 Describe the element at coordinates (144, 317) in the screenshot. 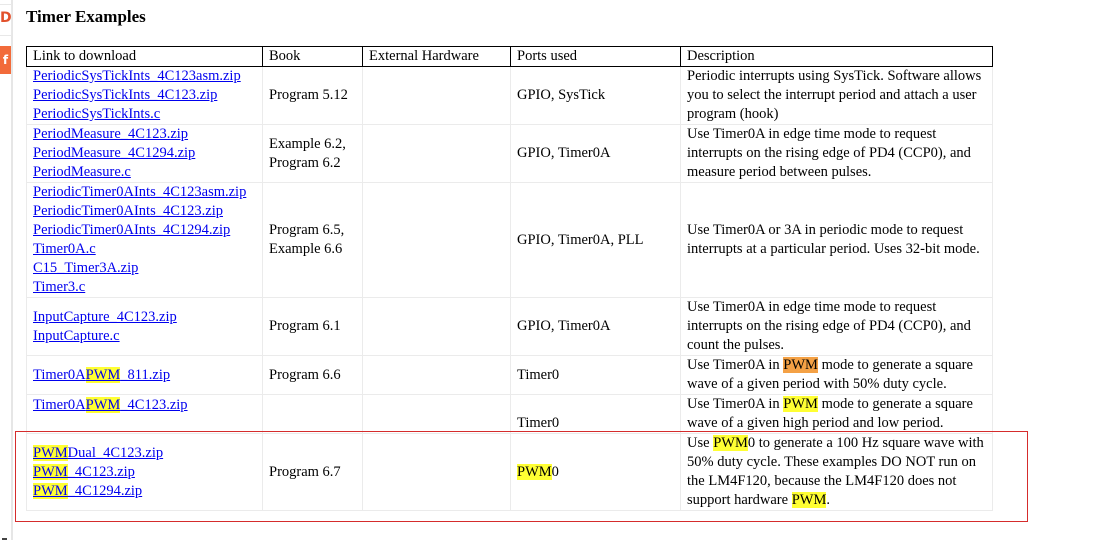

I see `download-link: InputCapture_4C123.zip` at that location.